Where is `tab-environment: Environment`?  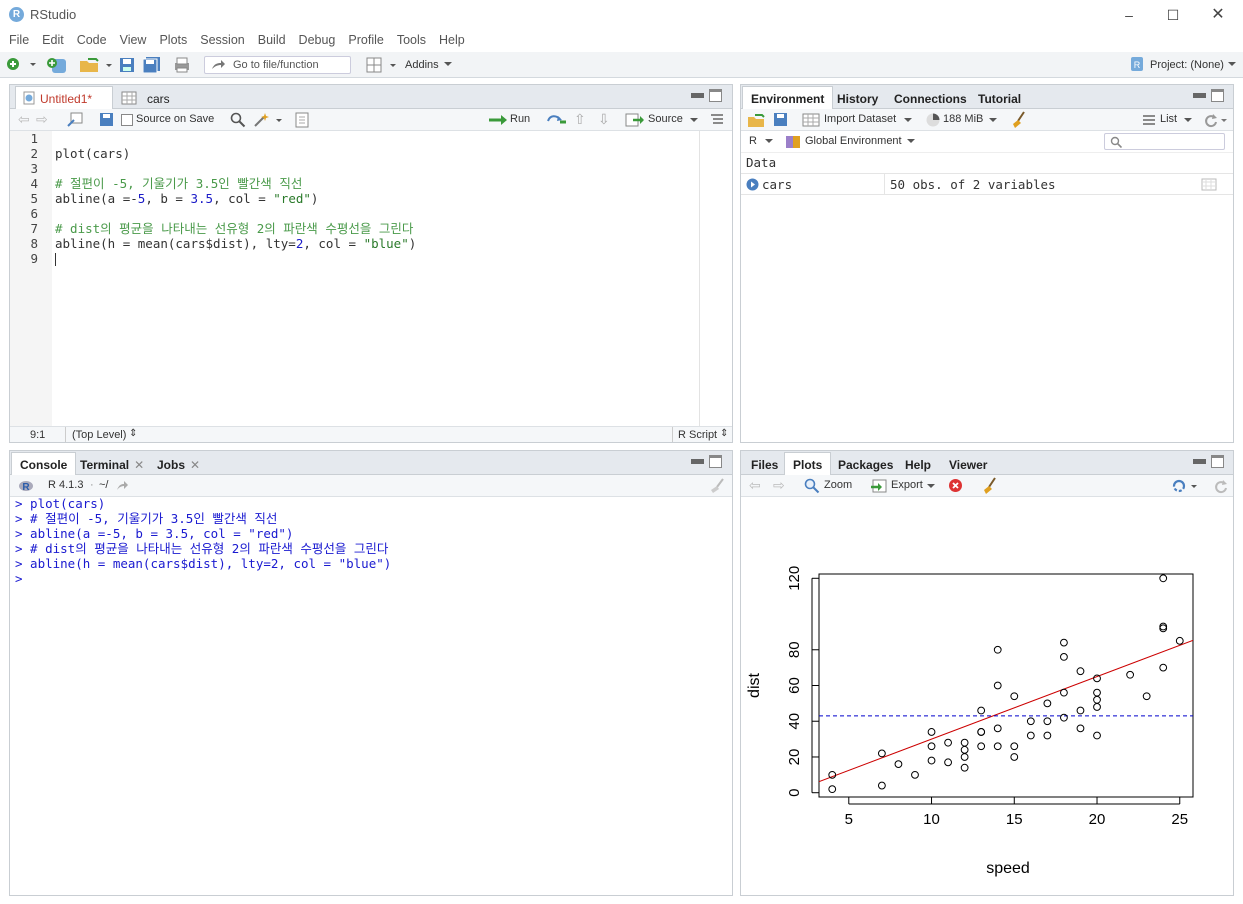 tab-environment: Environment is located at coordinates (788, 97).